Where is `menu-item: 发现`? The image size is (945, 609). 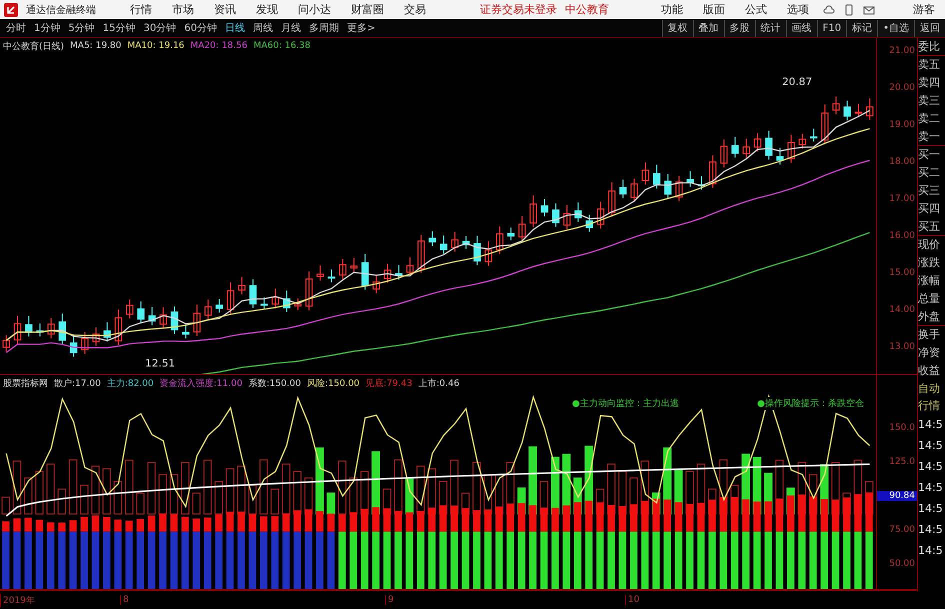
menu-item: 发现 is located at coordinates (267, 9).